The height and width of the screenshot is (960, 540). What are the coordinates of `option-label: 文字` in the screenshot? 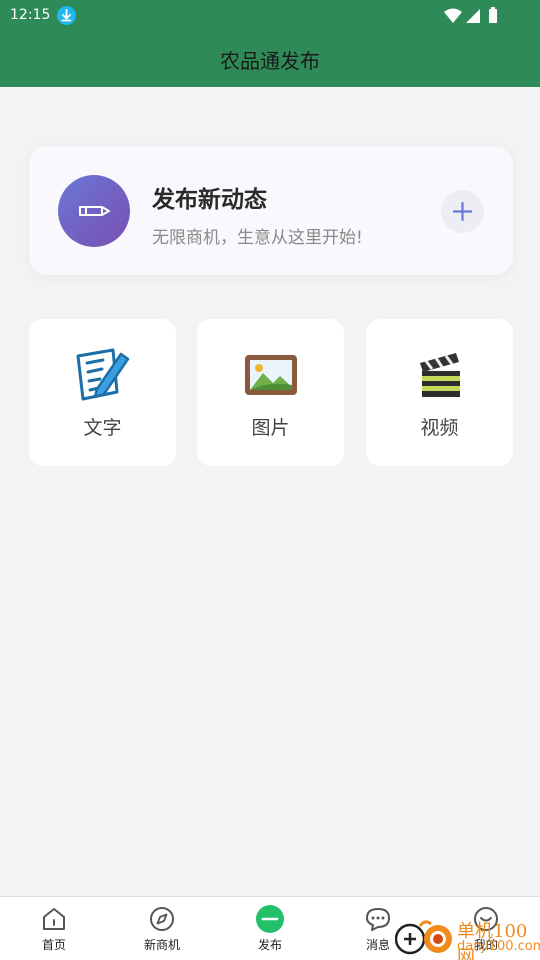 It's located at (102, 428).